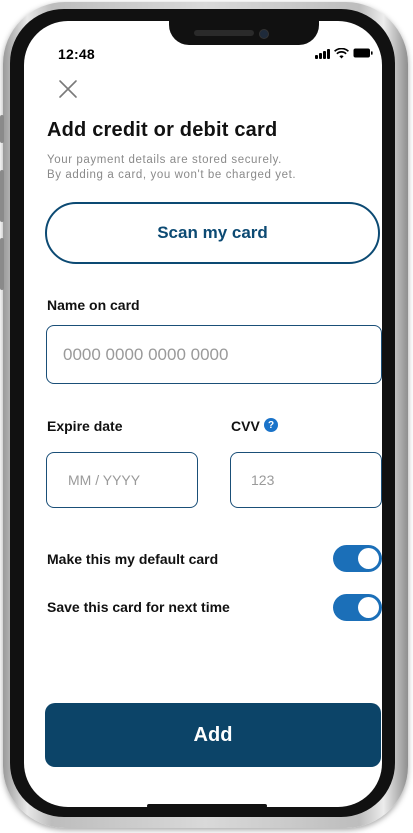  What do you see at coordinates (76, 54) in the screenshot?
I see `status-time: 12:48` at bounding box center [76, 54].